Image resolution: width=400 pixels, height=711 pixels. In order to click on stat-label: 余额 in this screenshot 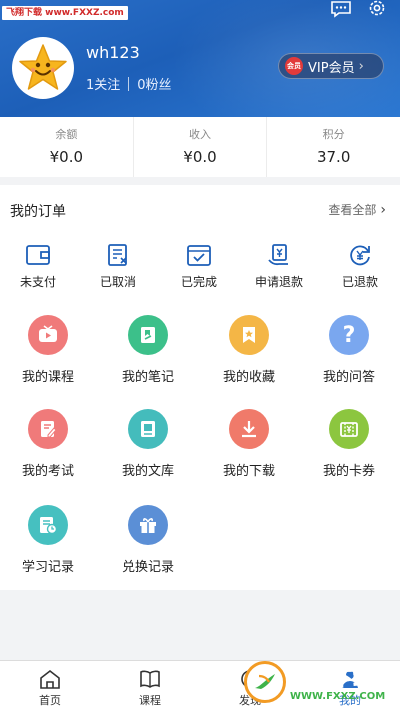, I will do `click(66, 134)`.